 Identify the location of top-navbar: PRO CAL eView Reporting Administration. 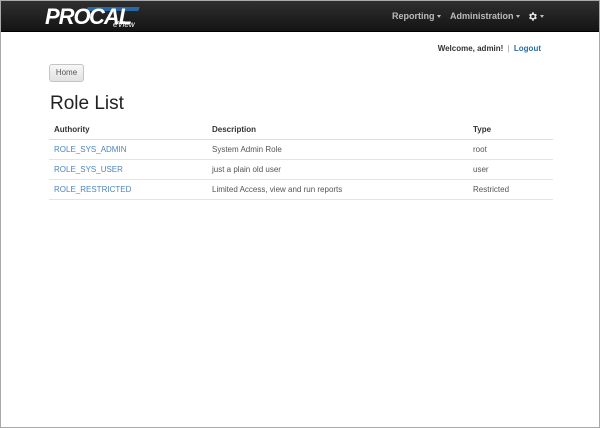
(300, 16).